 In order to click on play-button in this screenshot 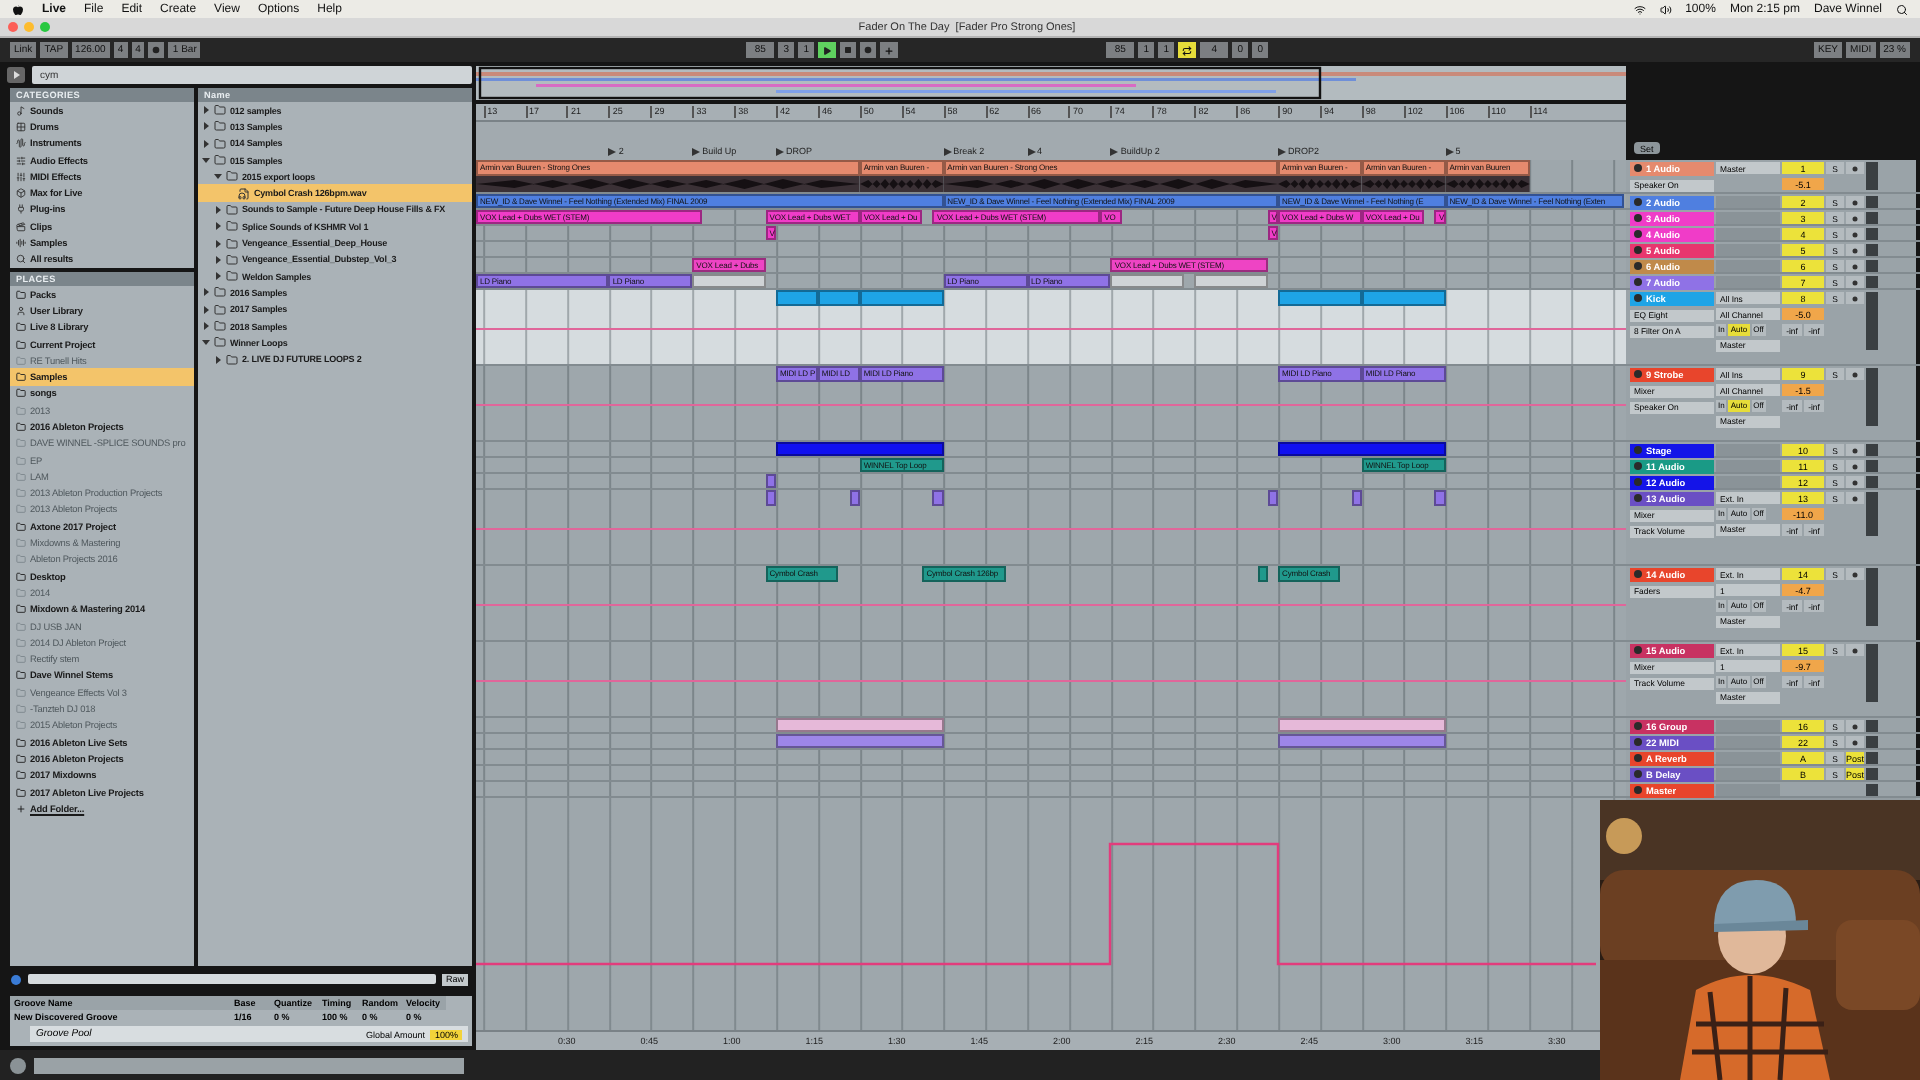, I will do `click(827, 50)`.